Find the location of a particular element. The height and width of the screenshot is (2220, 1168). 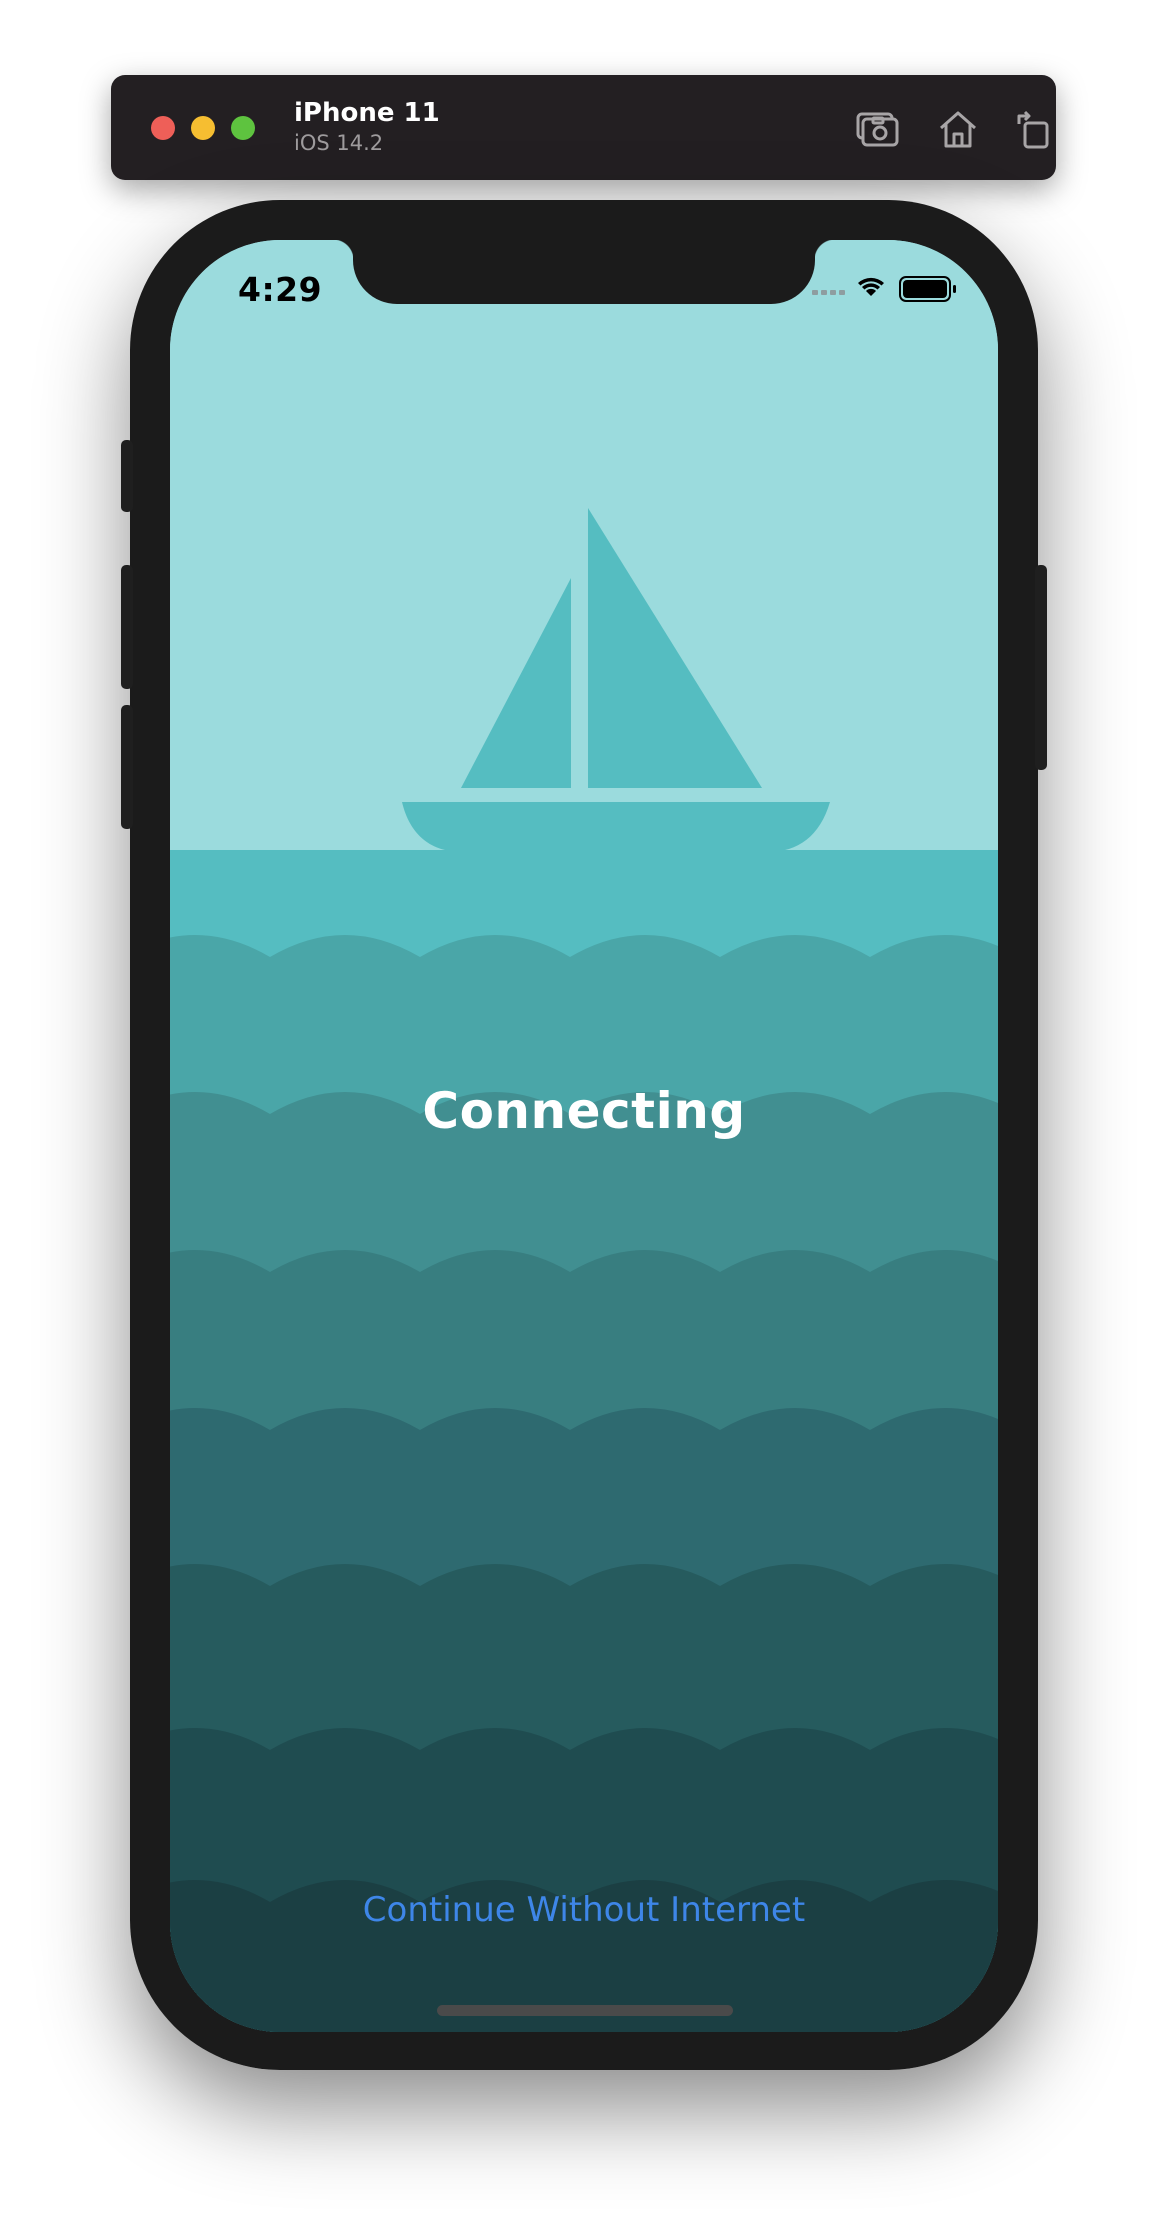

screenshot-icon is located at coordinates (877, 129).